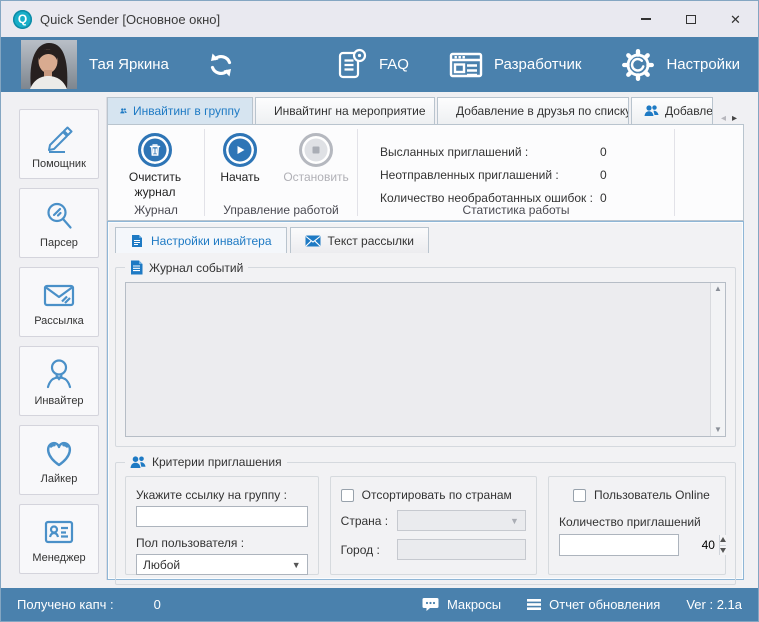 This screenshot has height=622, width=759. Describe the element at coordinates (371, 65) in the screenshot. I see `faq-button: FAQ` at that location.